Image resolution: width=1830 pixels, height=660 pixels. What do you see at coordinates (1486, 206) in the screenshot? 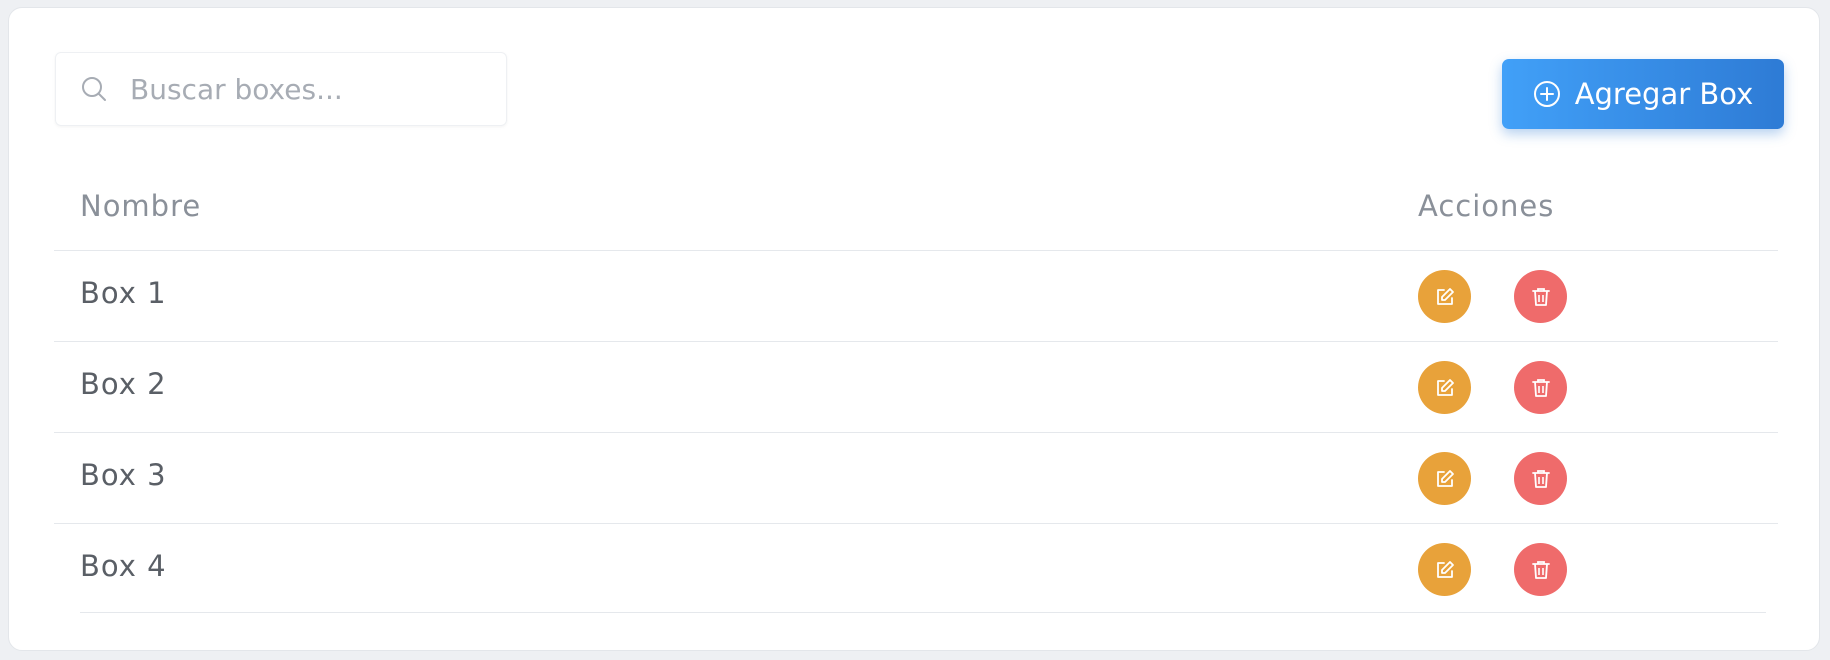
I see `column-header-actions: Acciones` at bounding box center [1486, 206].